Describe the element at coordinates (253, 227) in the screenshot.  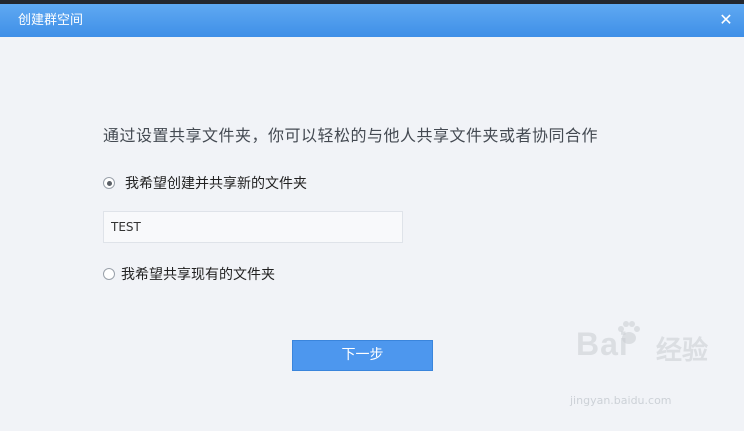
I see `folder-name-input` at that location.